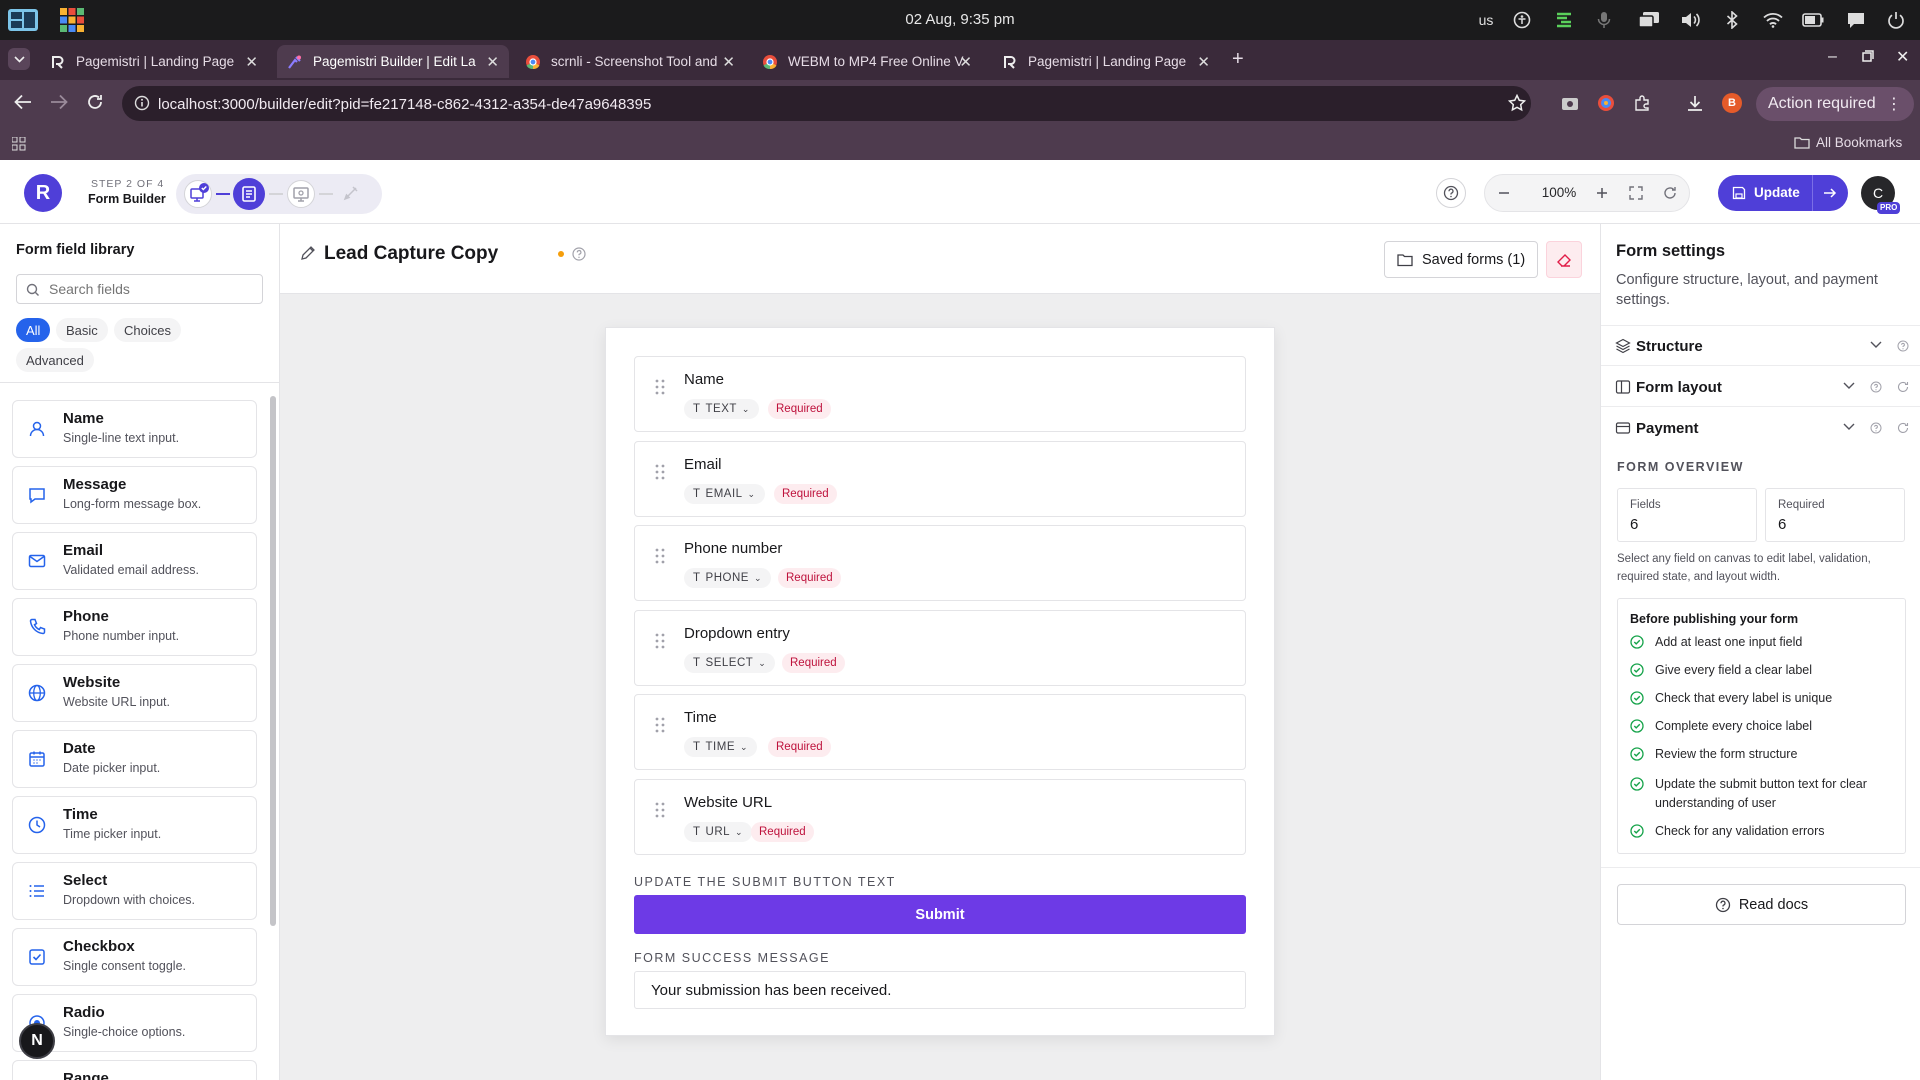 This screenshot has height=1080, width=1920. I want to click on new-tab-icon: +, so click(1238, 59).